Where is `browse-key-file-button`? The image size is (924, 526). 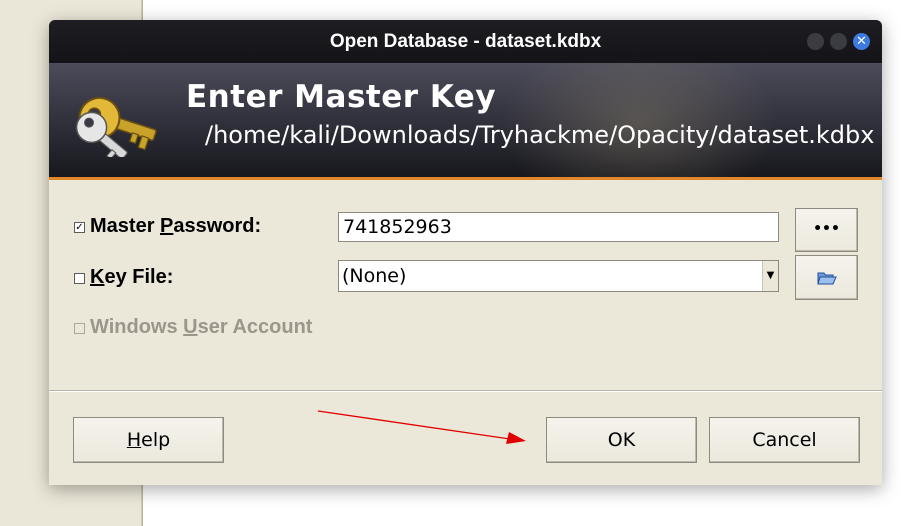
browse-key-file-button is located at coordinates (826, 277).